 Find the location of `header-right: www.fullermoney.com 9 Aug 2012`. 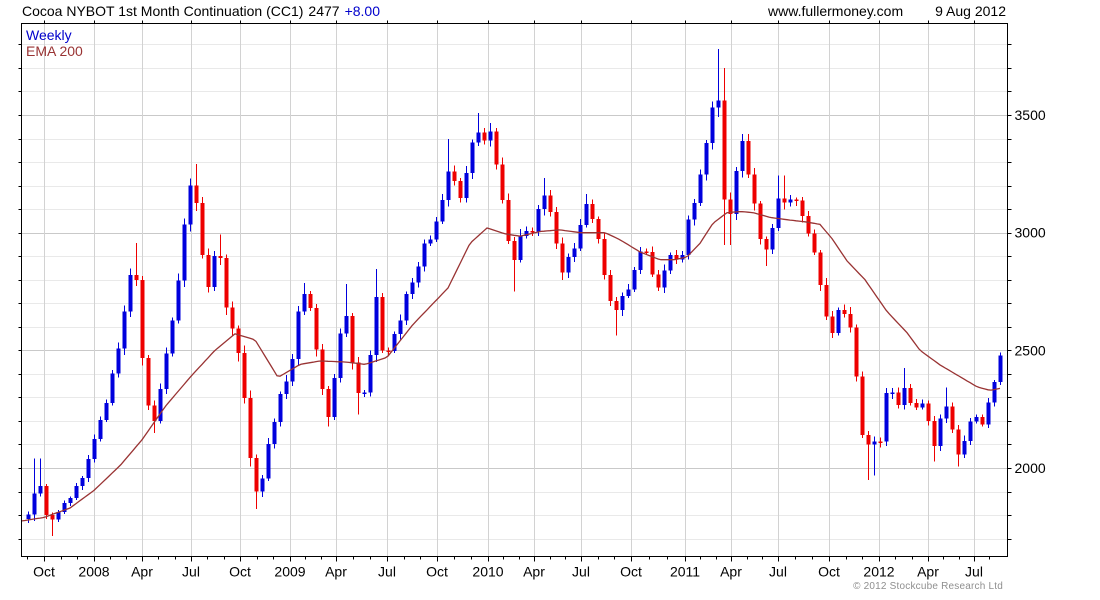

header-right: www.fullermoney.com 9 Aug 2012 is located at coordinates (887, 11).